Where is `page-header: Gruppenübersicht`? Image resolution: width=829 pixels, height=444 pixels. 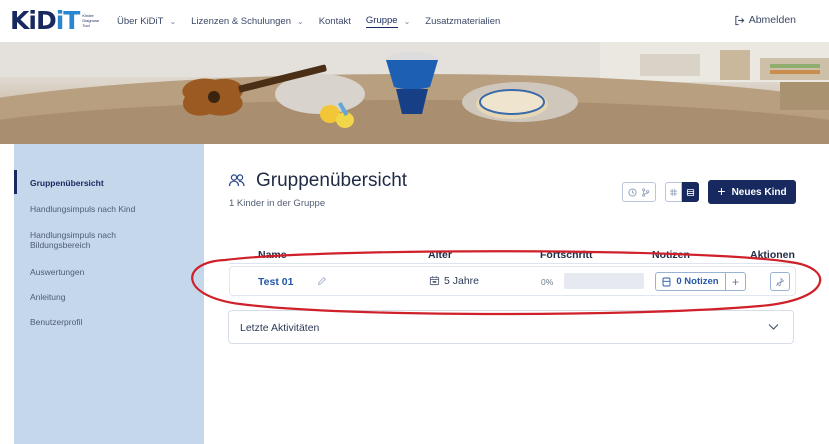 page-header: Gruppenübersicht is located at coordinates (317, 181).